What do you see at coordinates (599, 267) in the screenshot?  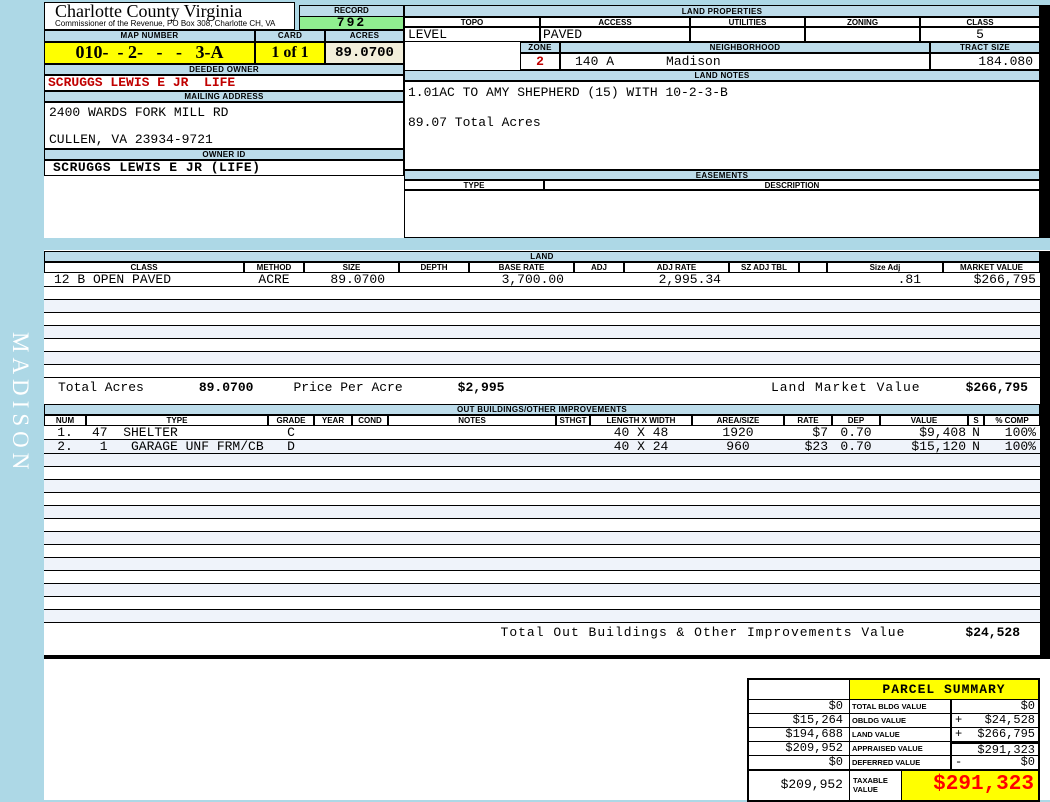 I see `land-col-adj: ADJ` at bounding box center [599, 267].